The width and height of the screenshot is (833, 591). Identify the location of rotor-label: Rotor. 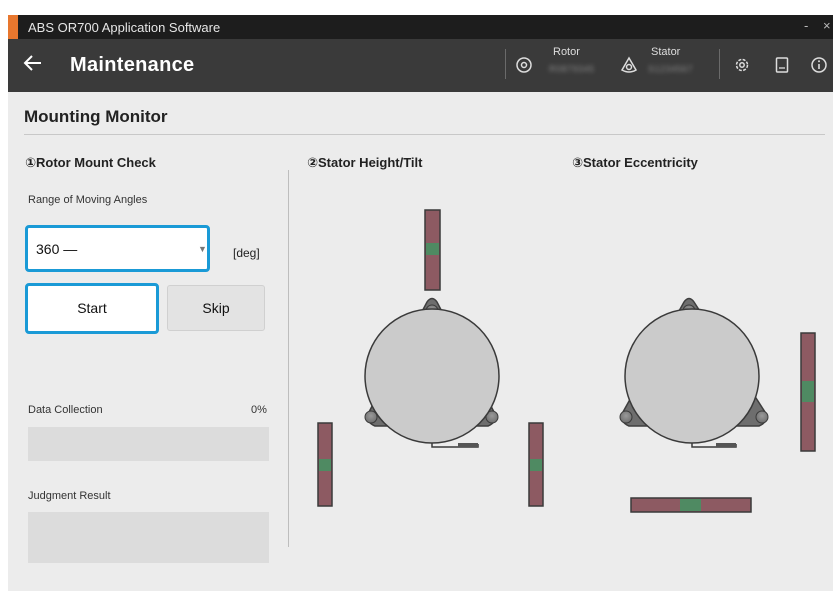
(566, 52).